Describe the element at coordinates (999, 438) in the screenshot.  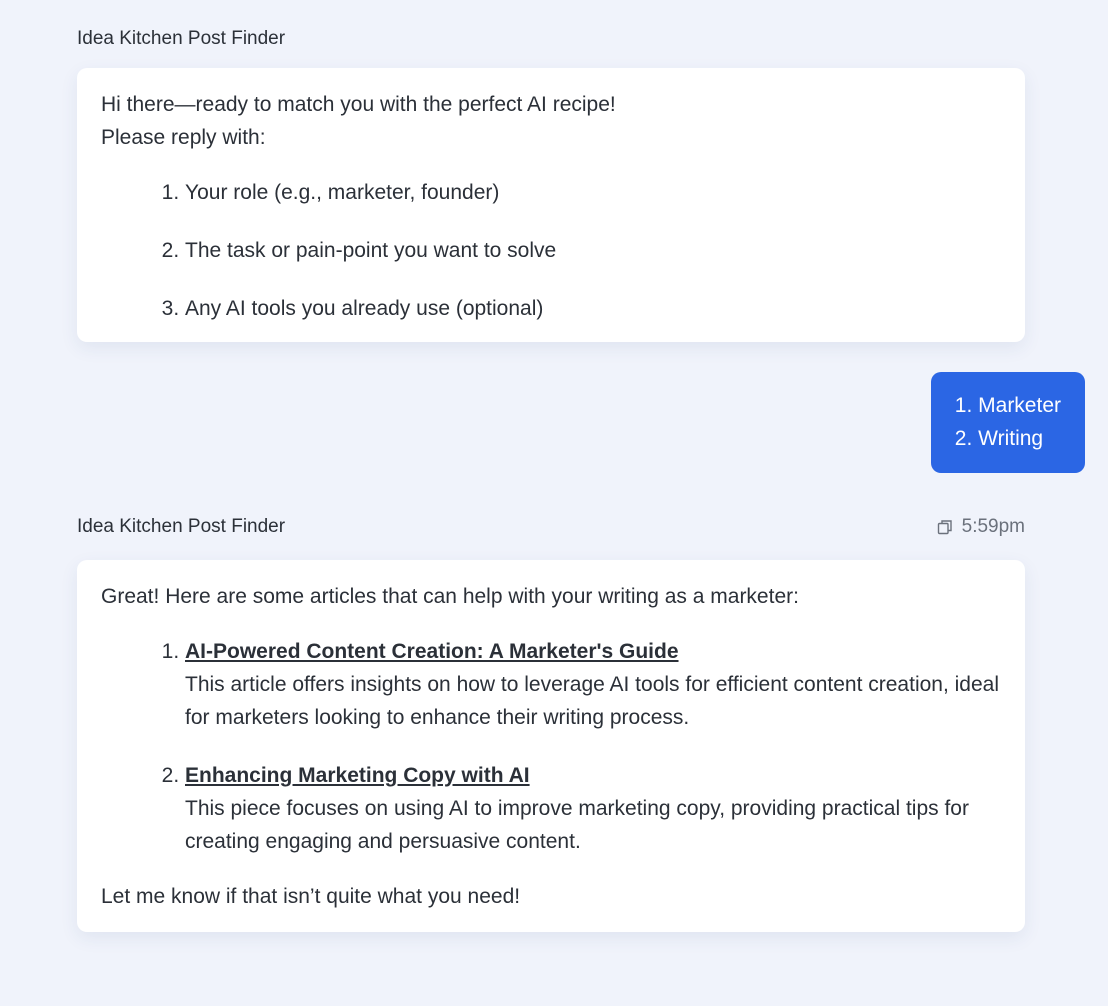
I see `user-message-line: 2. Writing` at that location.